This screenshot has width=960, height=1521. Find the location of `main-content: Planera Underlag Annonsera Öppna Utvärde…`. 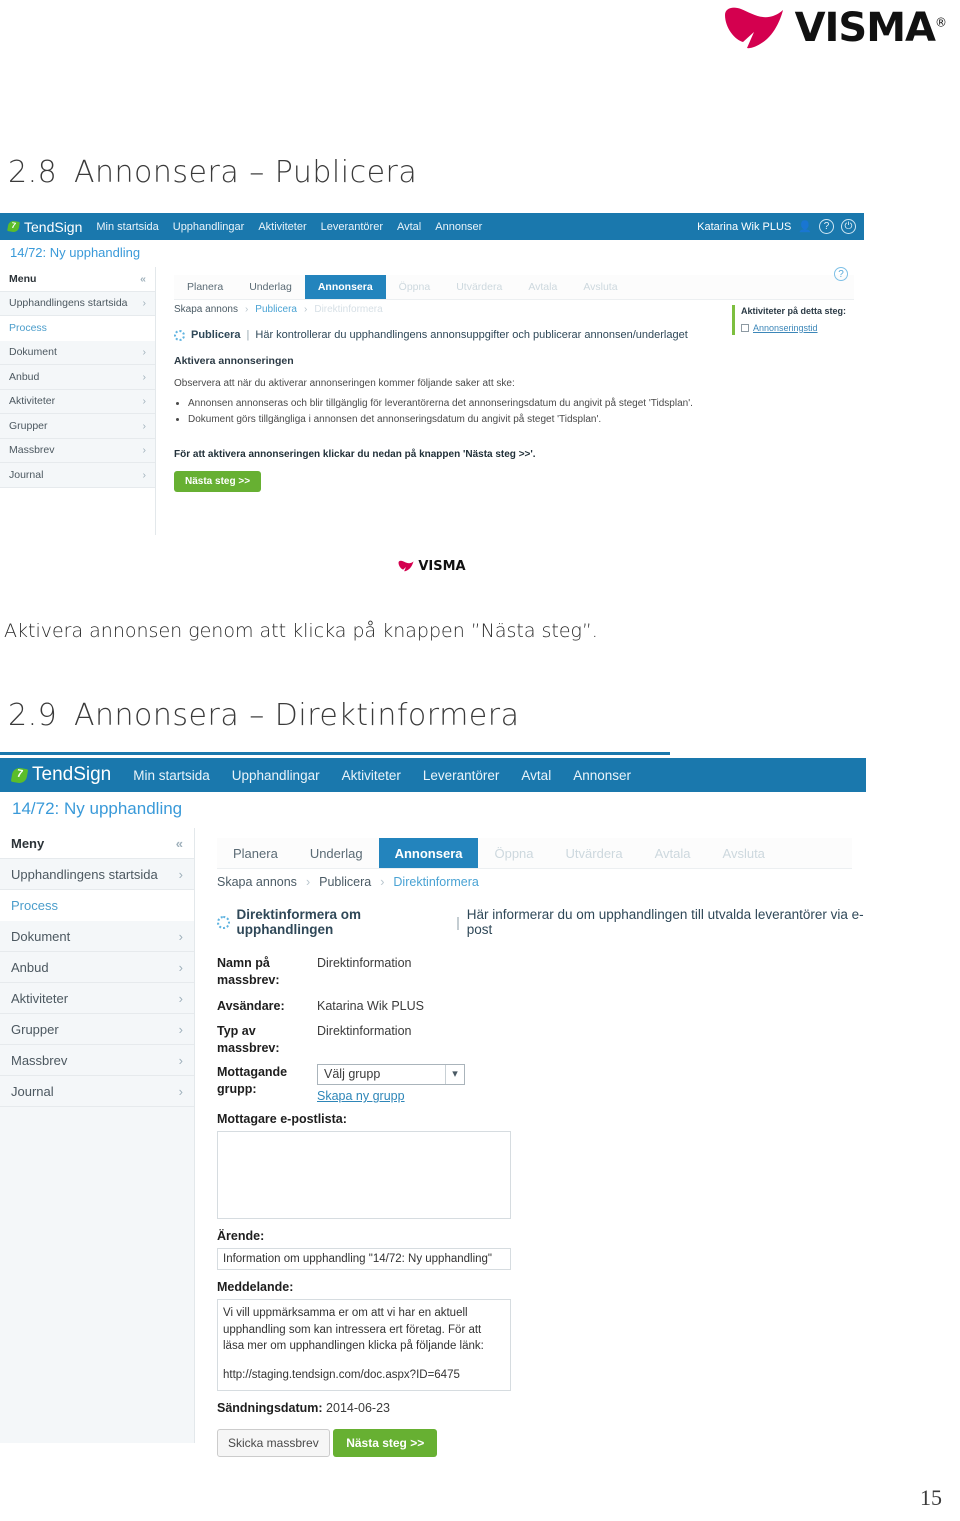

main-content: Planera Underlag Annonsera Öppna Utvärde… is located at coordinates (510, 401).